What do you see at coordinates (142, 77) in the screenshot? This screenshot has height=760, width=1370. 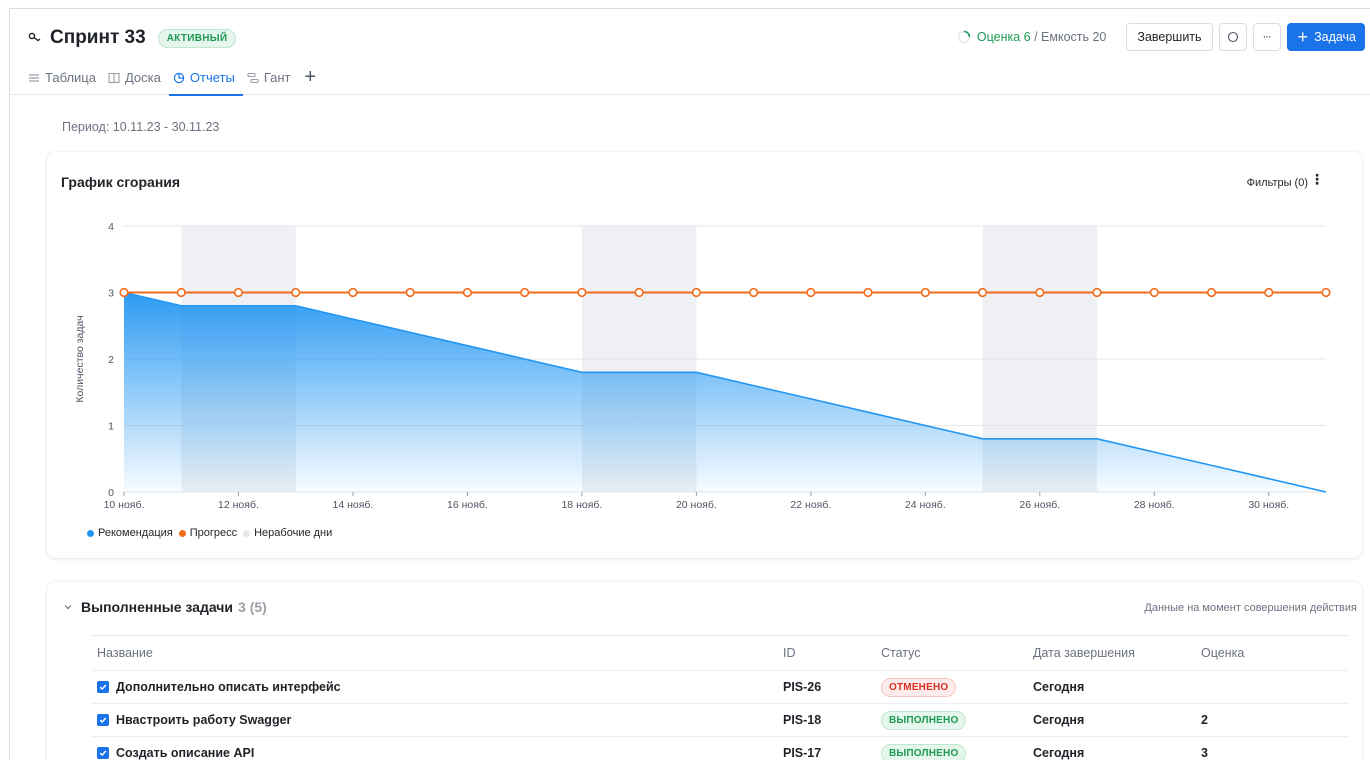 I see `tab-label: Доска` at bounding box center [142, 77].